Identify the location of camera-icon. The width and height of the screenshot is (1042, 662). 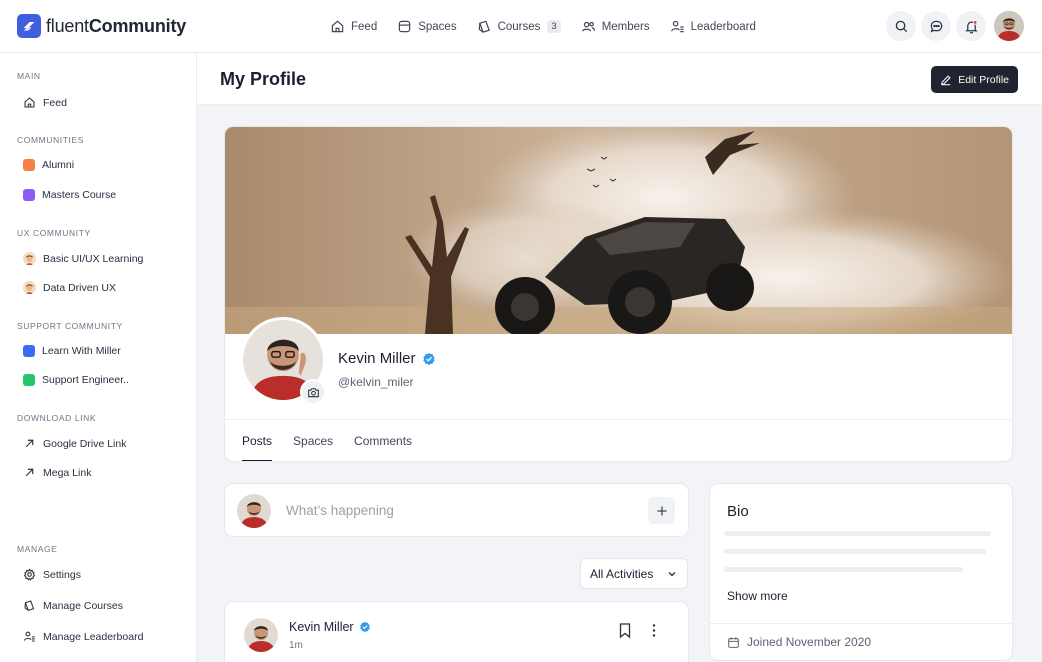
(313, 392).